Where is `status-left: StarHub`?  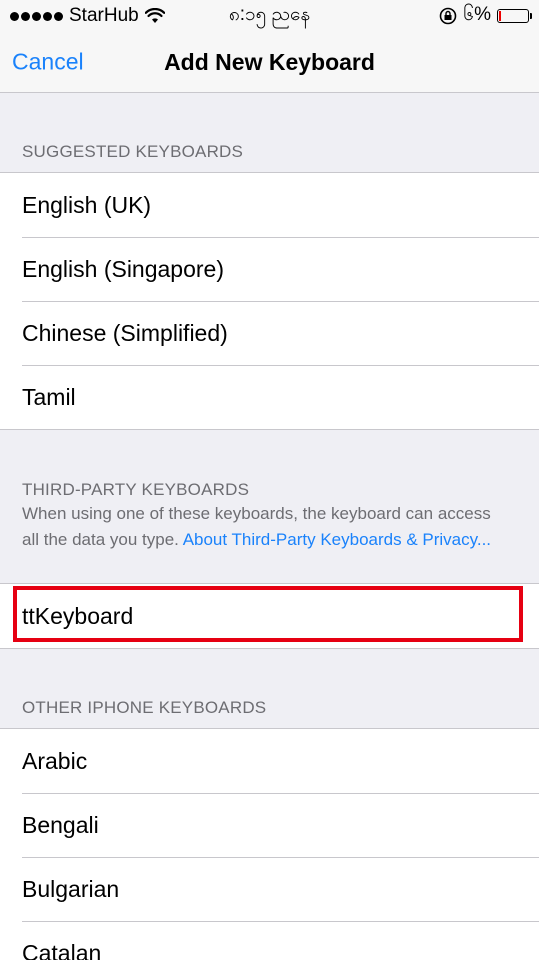
status-left: StarHub is located at coordinates (87, 16).